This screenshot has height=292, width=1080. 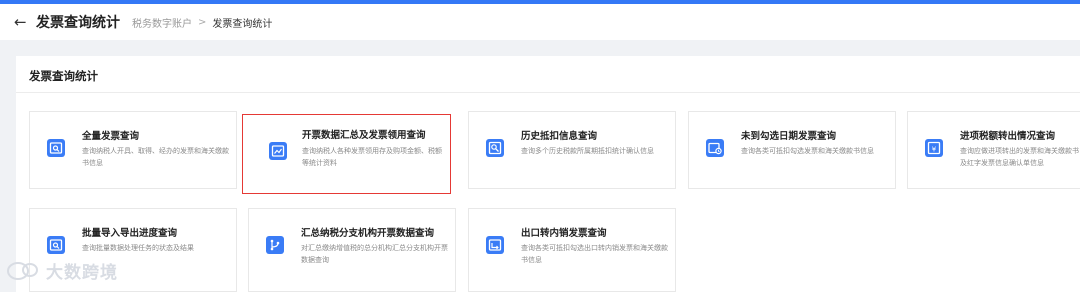 What do you see at coordinates (374, 254) in the screenshot?
I see `card-description: 对汇总缴纳增值税的总分机构汇总分支机构开票数据查询` at bounding box center [374, 254].